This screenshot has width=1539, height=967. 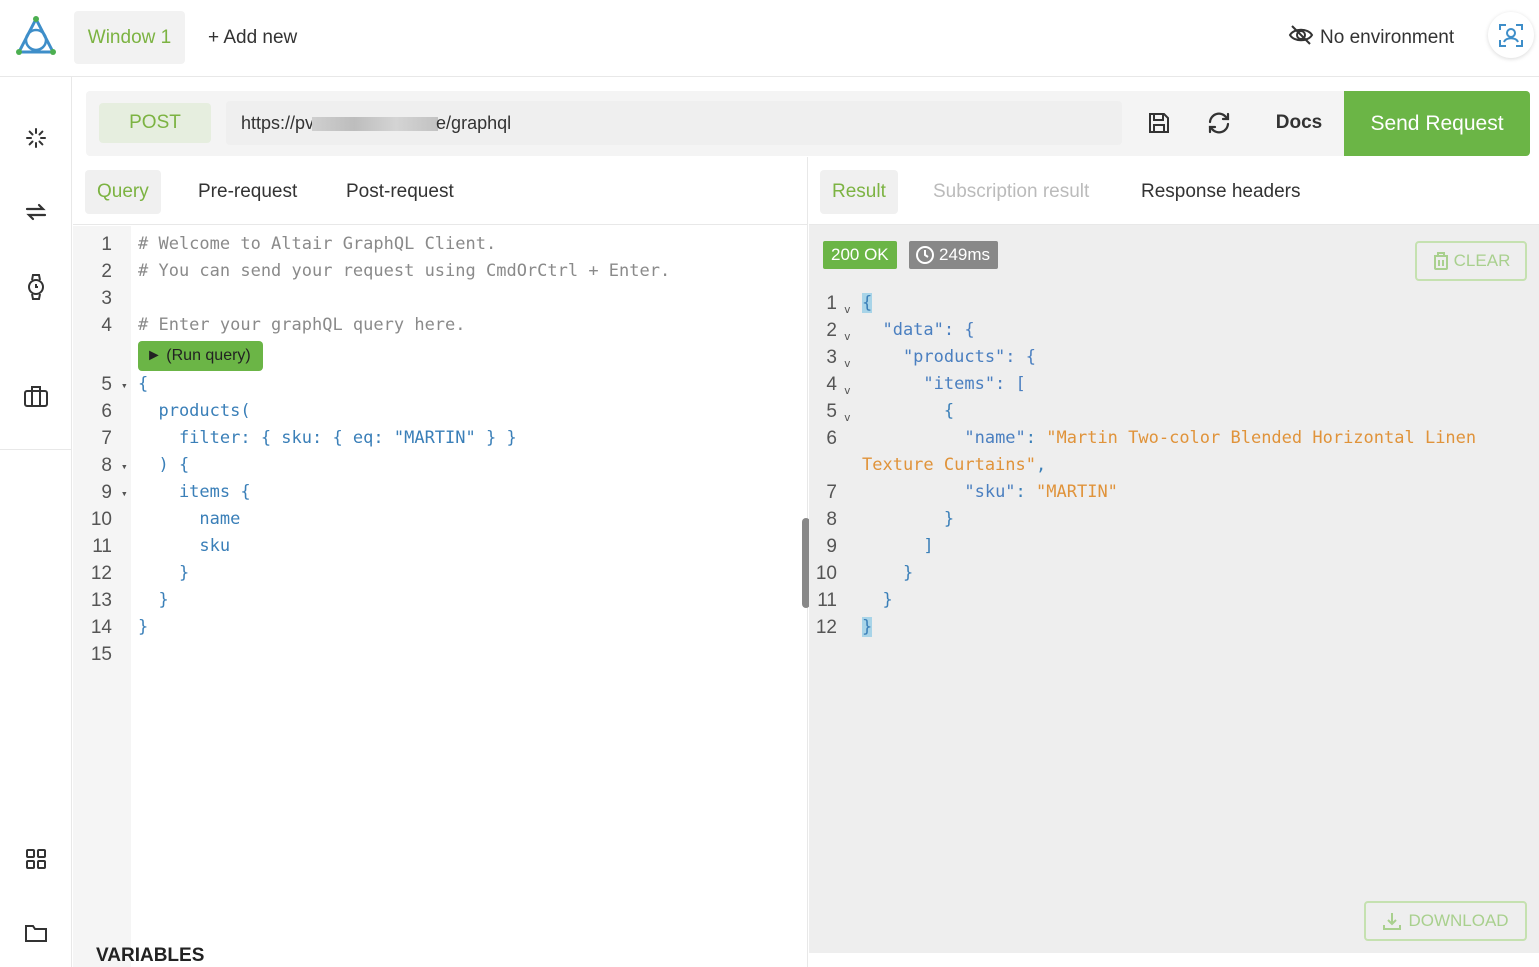 I want to click on environment-label: No environment, so click(x=1387, y=37).